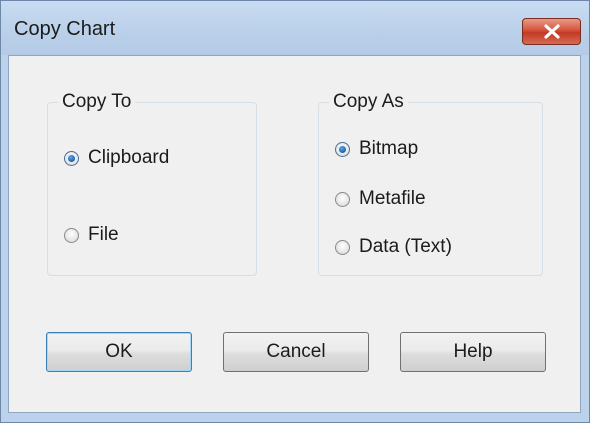  I want to click on clipboard-radio-button, so click(71, 158).